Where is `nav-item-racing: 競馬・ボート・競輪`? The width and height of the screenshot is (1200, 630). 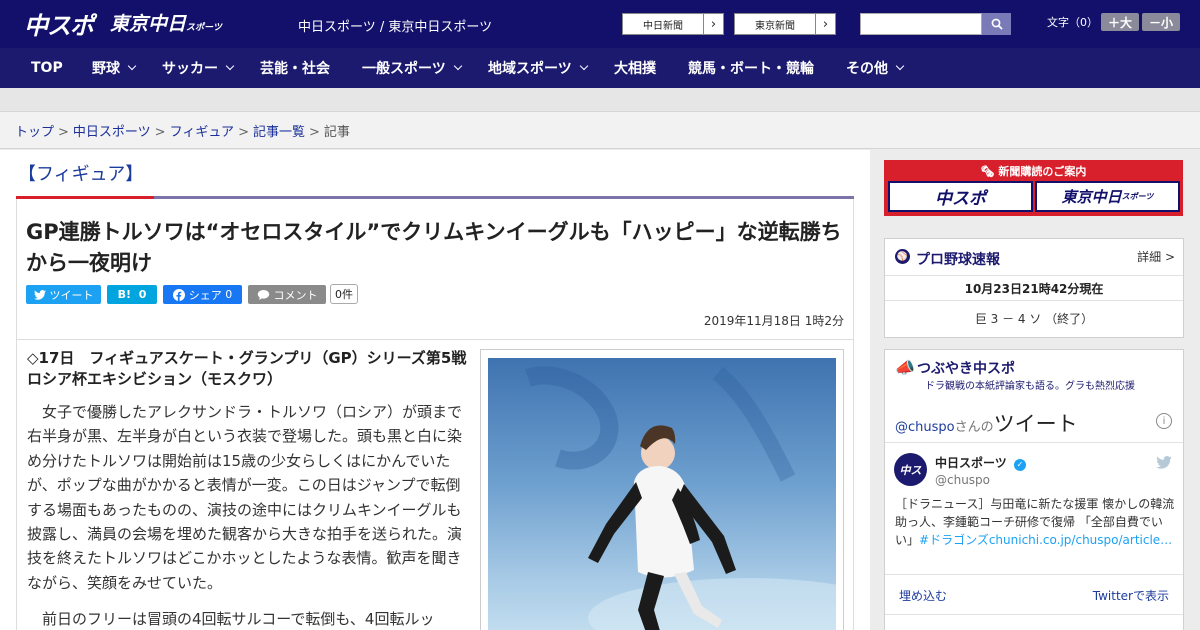
nav-item-racing: 競馬・ボート・競輪 is located at coordinates (751, 68).